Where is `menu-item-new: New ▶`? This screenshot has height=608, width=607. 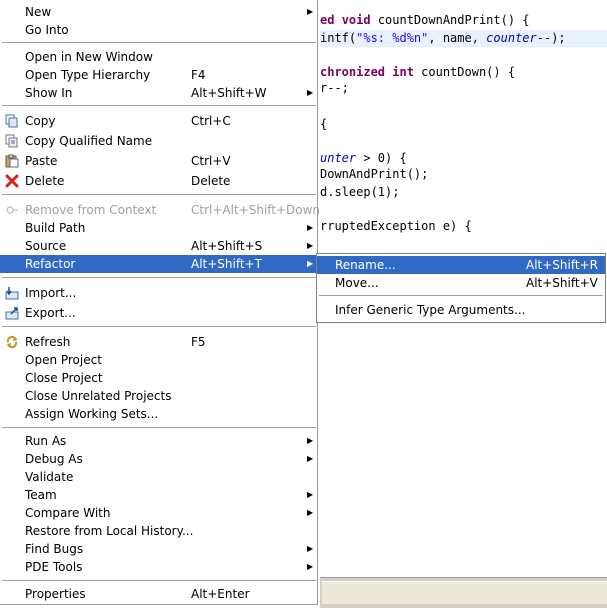 menu-item-new: New ▶ is located at coordinates (159, 12).